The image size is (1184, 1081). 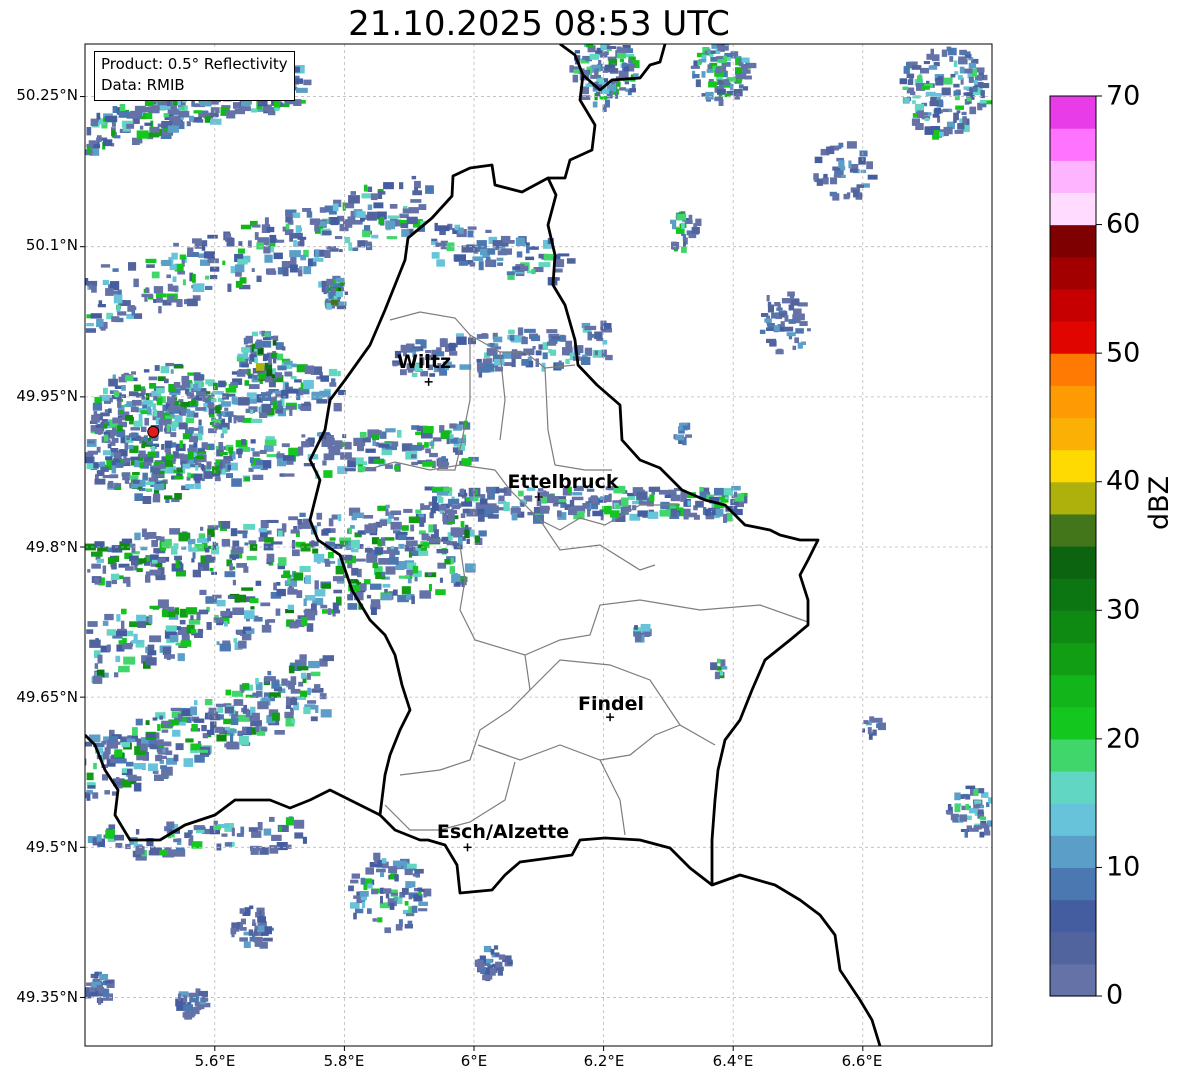 I want to click on city-label-findel: Findel, so click(x=611, y=704).